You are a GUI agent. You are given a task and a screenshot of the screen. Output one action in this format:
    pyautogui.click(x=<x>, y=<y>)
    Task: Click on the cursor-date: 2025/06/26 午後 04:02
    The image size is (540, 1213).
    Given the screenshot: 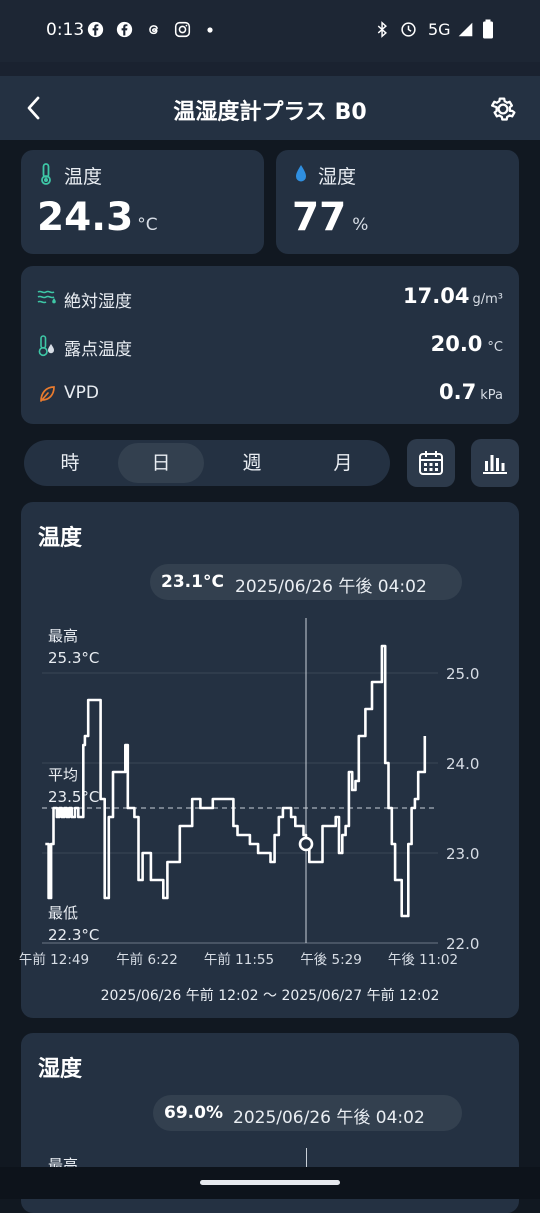 What is the action you would take?
    pyautogui.click(x=331, y=587)
    